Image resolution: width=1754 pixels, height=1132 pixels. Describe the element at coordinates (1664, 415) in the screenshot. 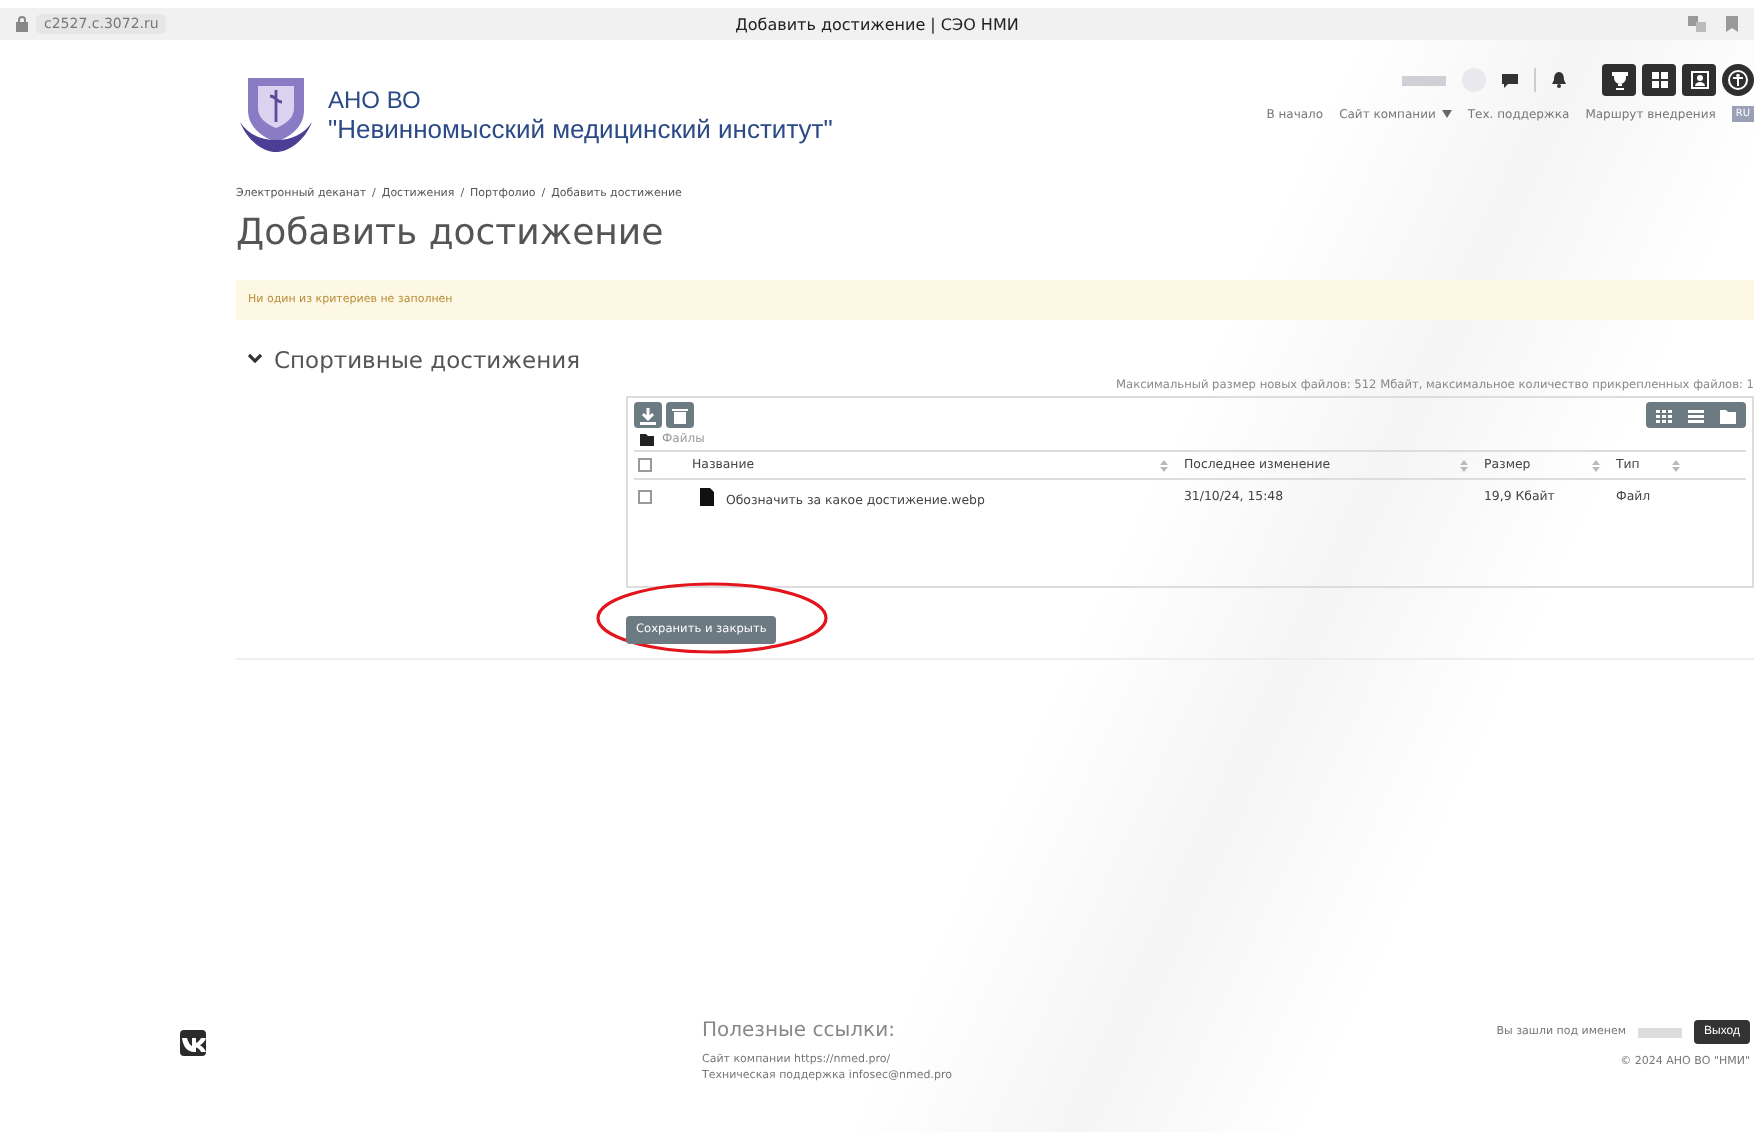

I see `grid-view-icon` at that location.